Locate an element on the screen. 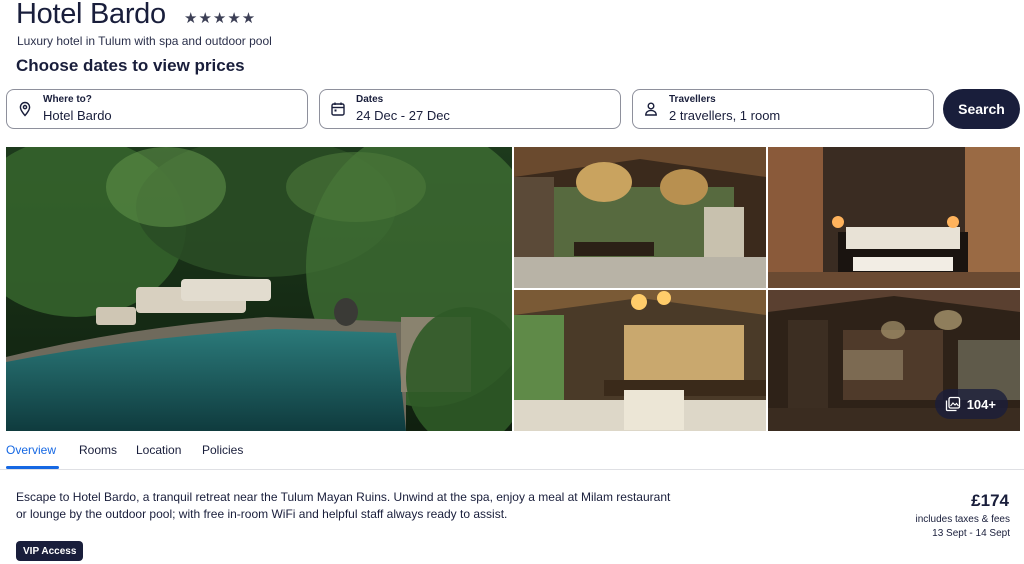  travellers-field: Travellers 2 travellers, 1 room is located at coordinates (783, 109).